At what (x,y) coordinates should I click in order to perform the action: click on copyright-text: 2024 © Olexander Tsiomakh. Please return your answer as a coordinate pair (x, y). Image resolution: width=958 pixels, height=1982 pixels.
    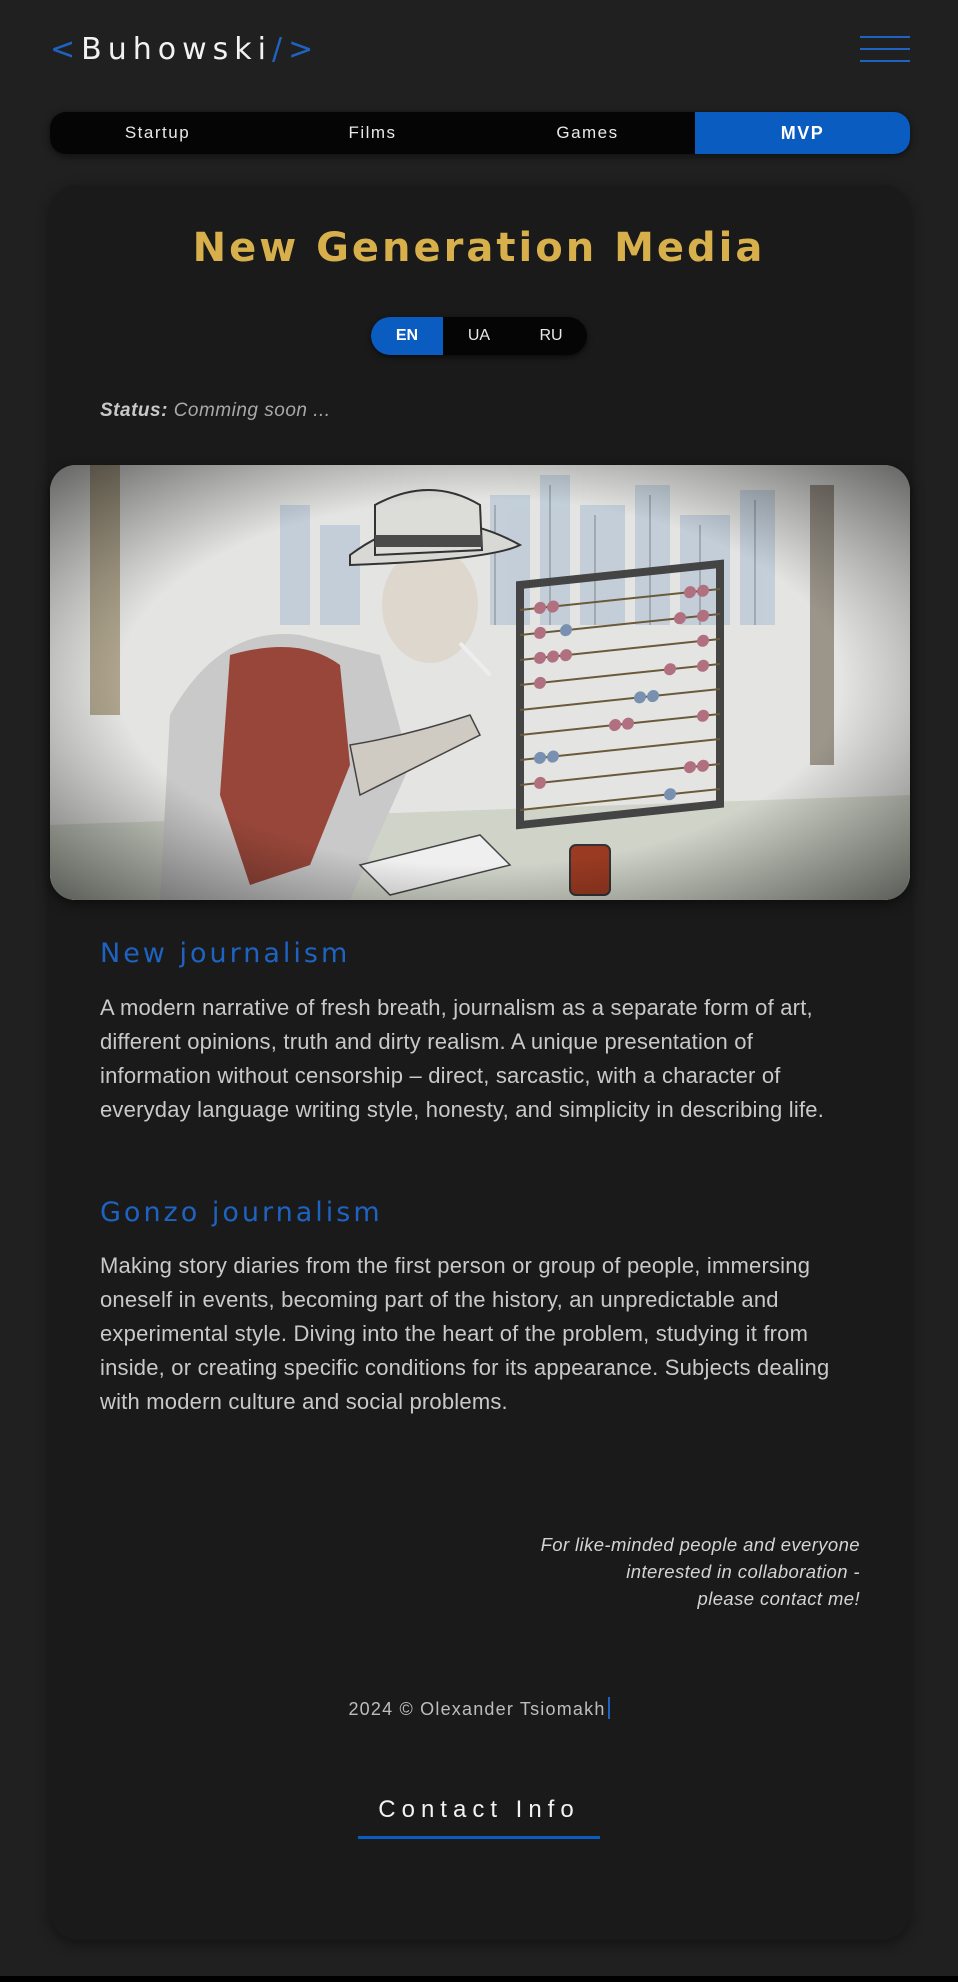
    Looking at the image, I should click on (477, 1709).